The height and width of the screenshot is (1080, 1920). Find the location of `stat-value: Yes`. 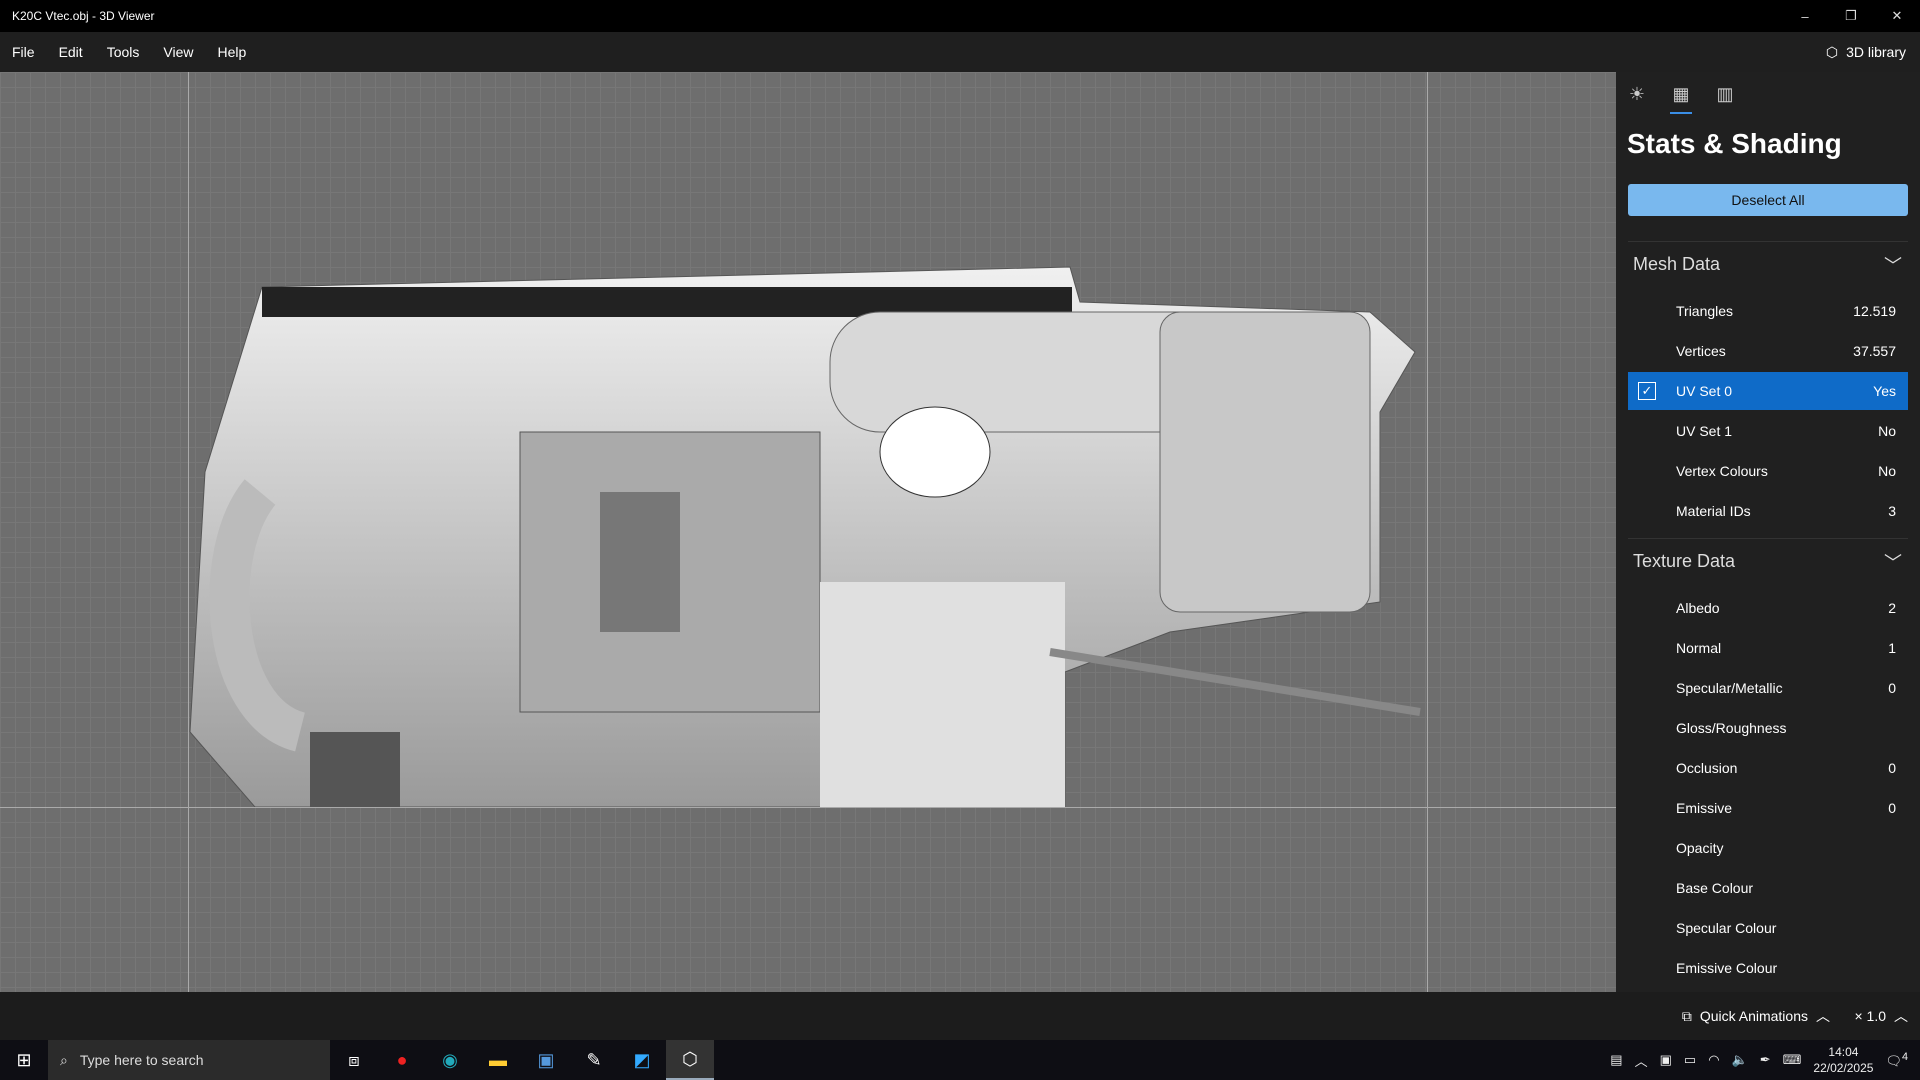

stat-value: Yes is located at coordinates (1884, 391).